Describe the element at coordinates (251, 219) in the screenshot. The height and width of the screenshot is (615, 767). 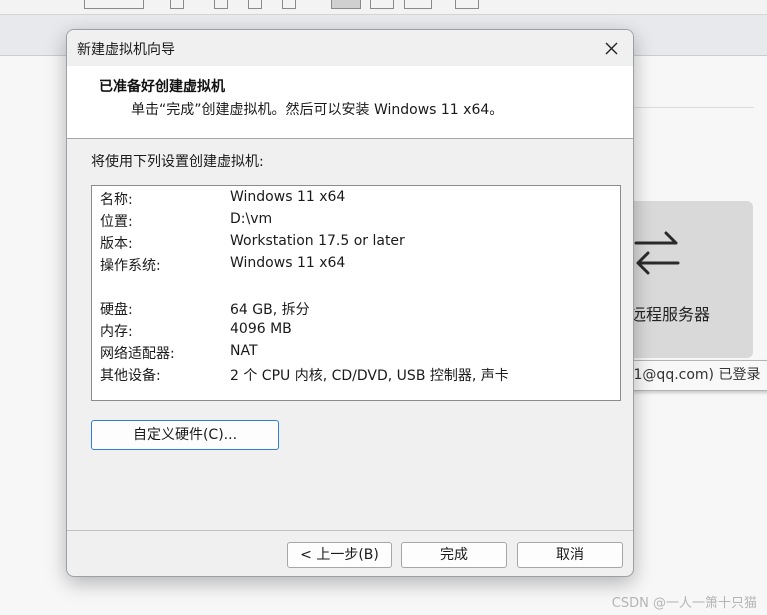
I see `summary-value: D:\vm` at that location.